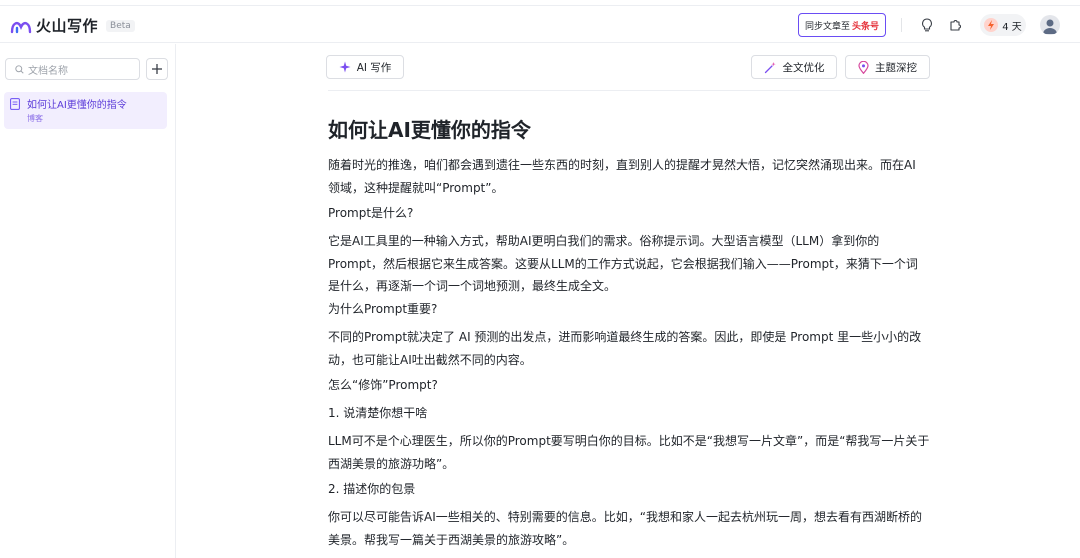 The width and height of the screenshot is (1080, 558). Describe the element at coordinates (451, 539) in the screenshot. I see `paragraph-line: 美景。帮我写一篇关于西湖美景的旅游攻略”。` at that location.